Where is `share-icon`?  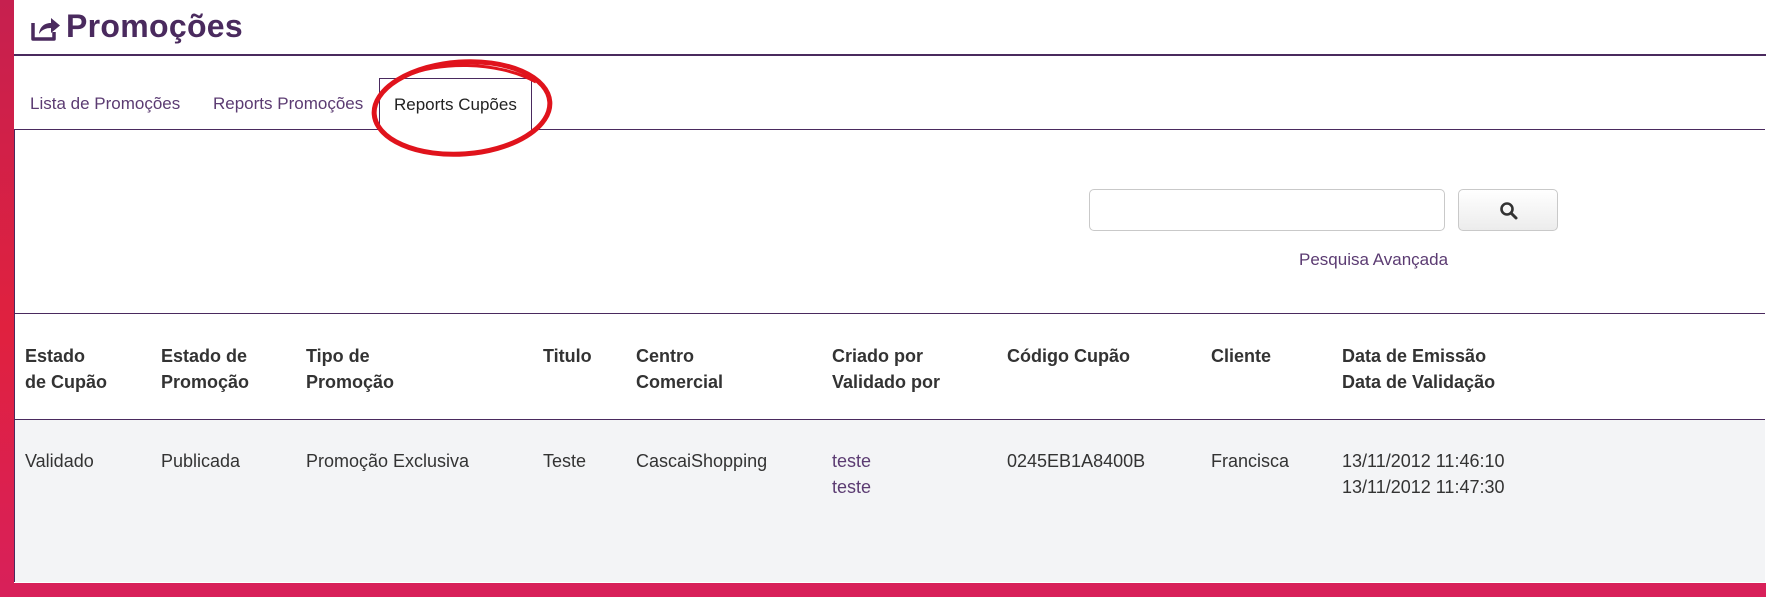
share-icon is located at coordinates (45, 29).